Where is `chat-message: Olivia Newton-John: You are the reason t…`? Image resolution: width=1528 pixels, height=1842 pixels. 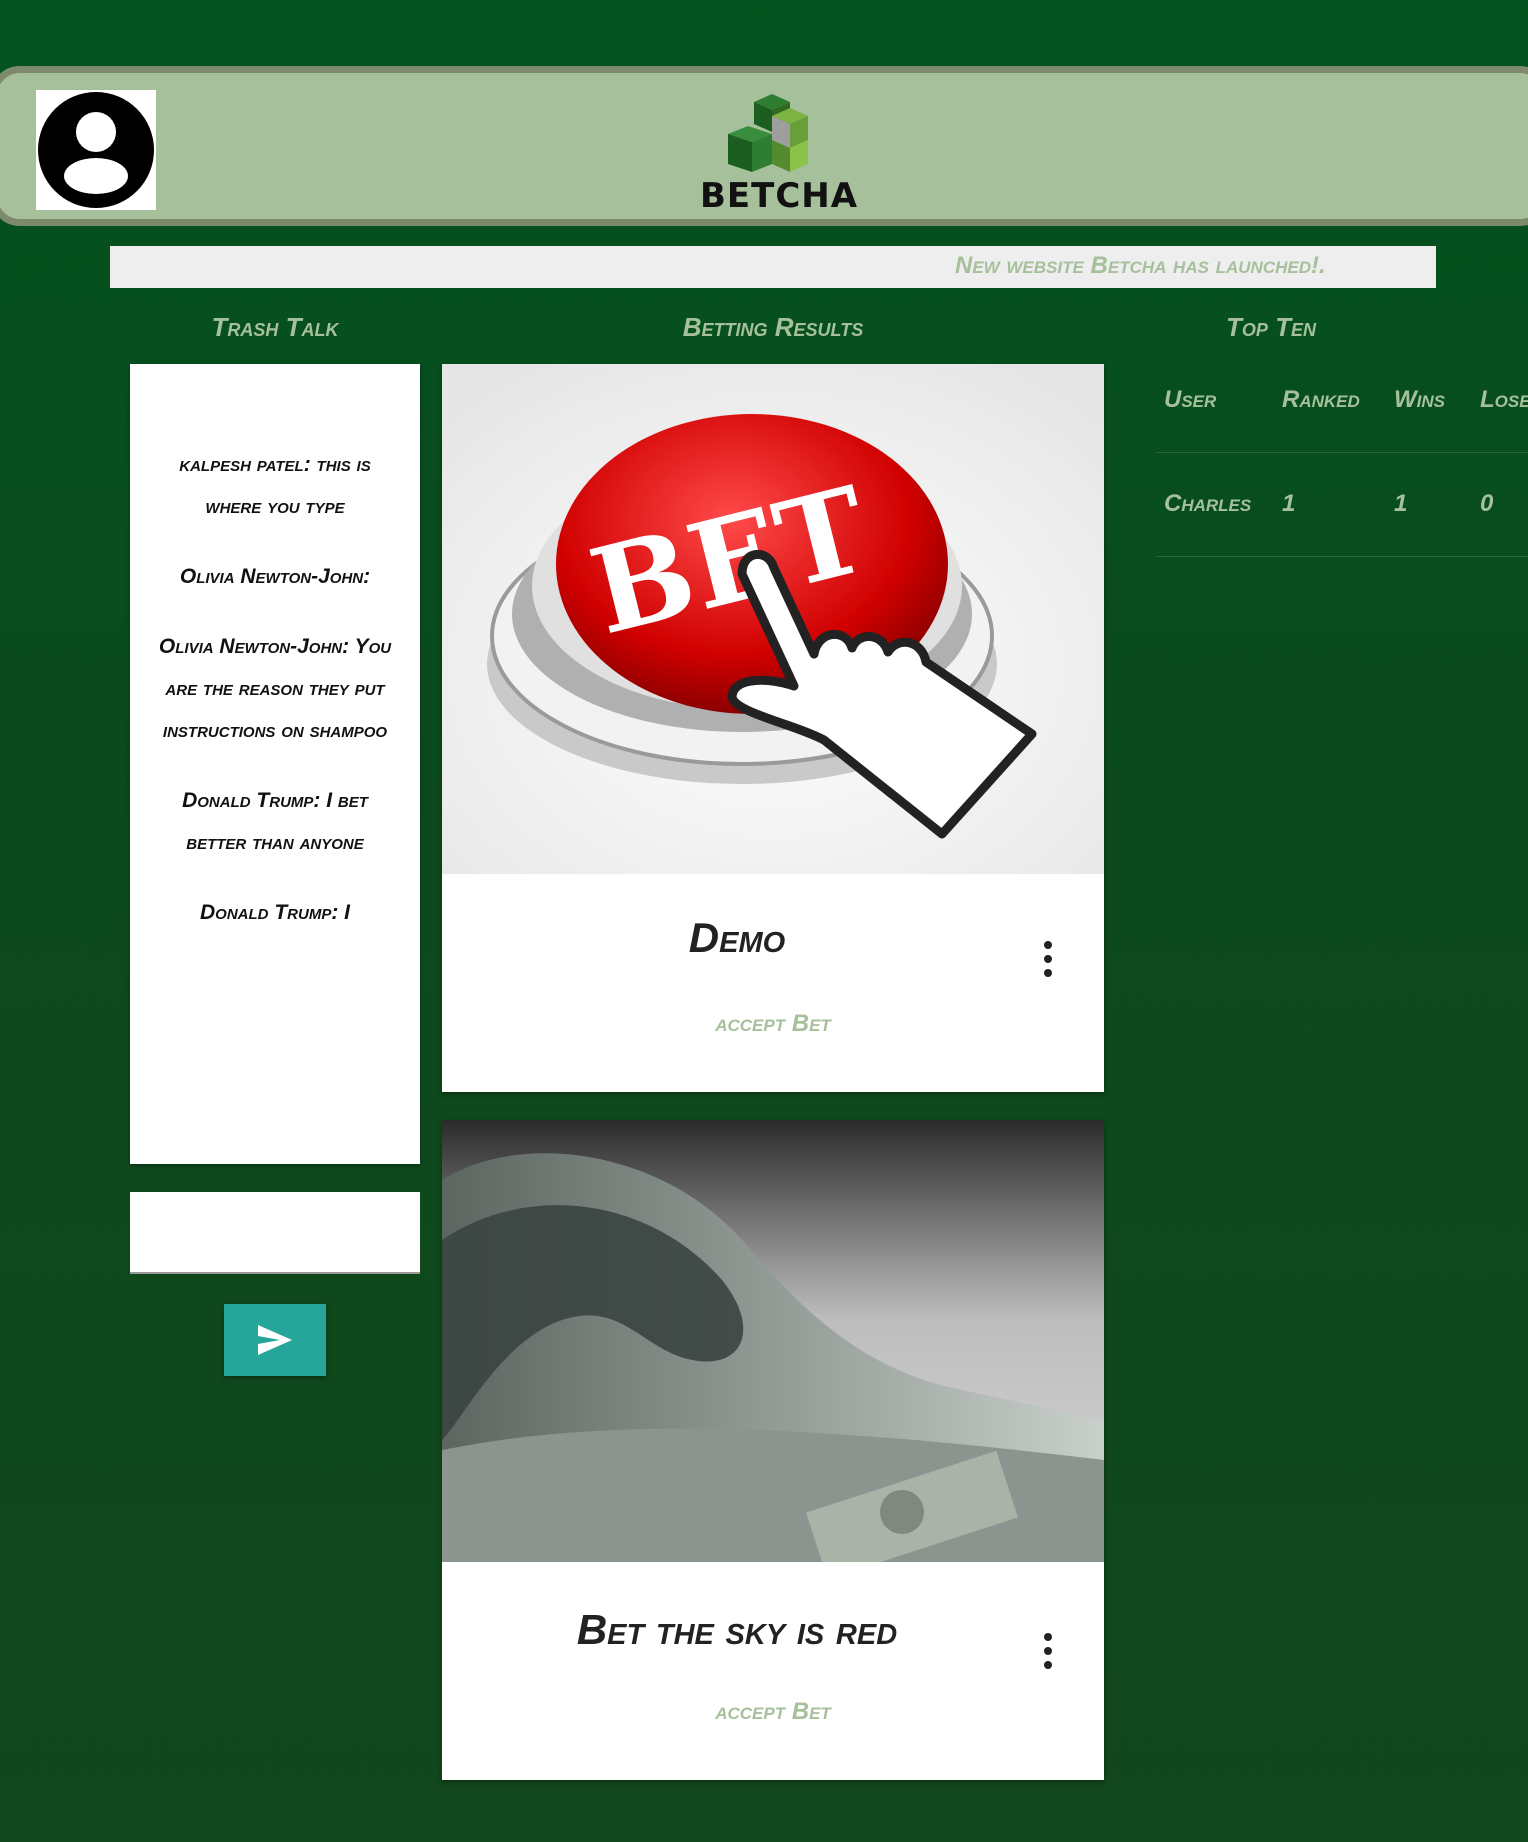 chat-message: Olivia Newton-John: You are the reason t… is located at coordinates (275, 688).